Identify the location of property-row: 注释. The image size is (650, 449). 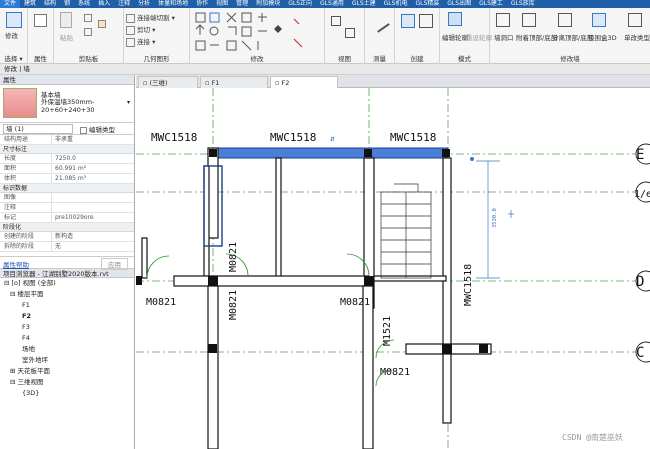
(67, 208).